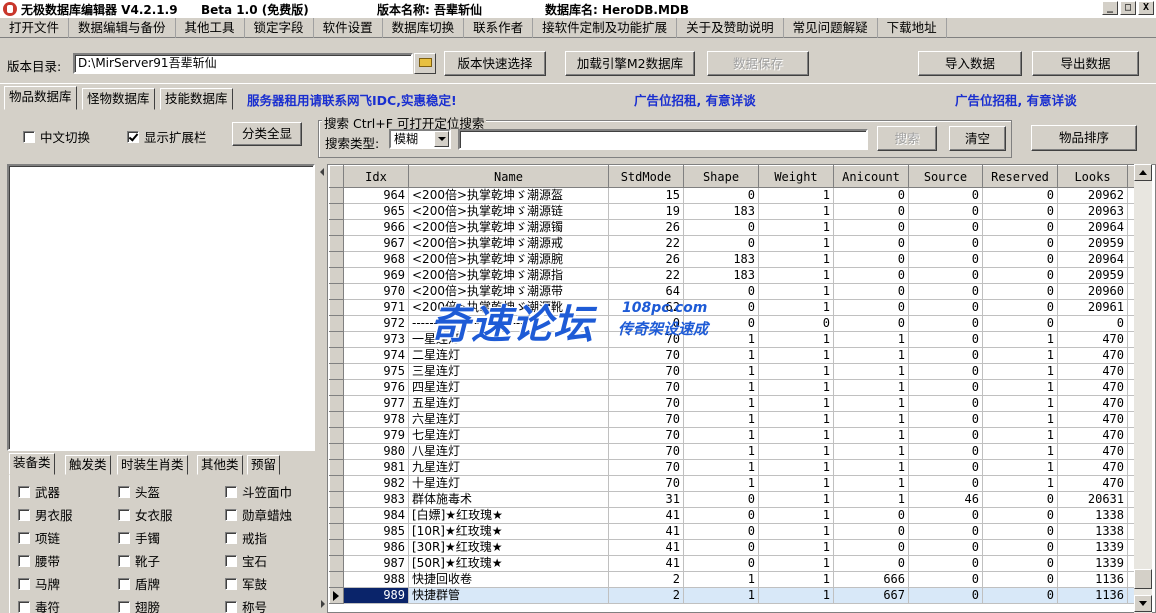 The height and width of the screenshot is (613, 1156). Describe the element at coordinates (220, 465) in the screenshot. I see `category-tab: 其他类` at that location.